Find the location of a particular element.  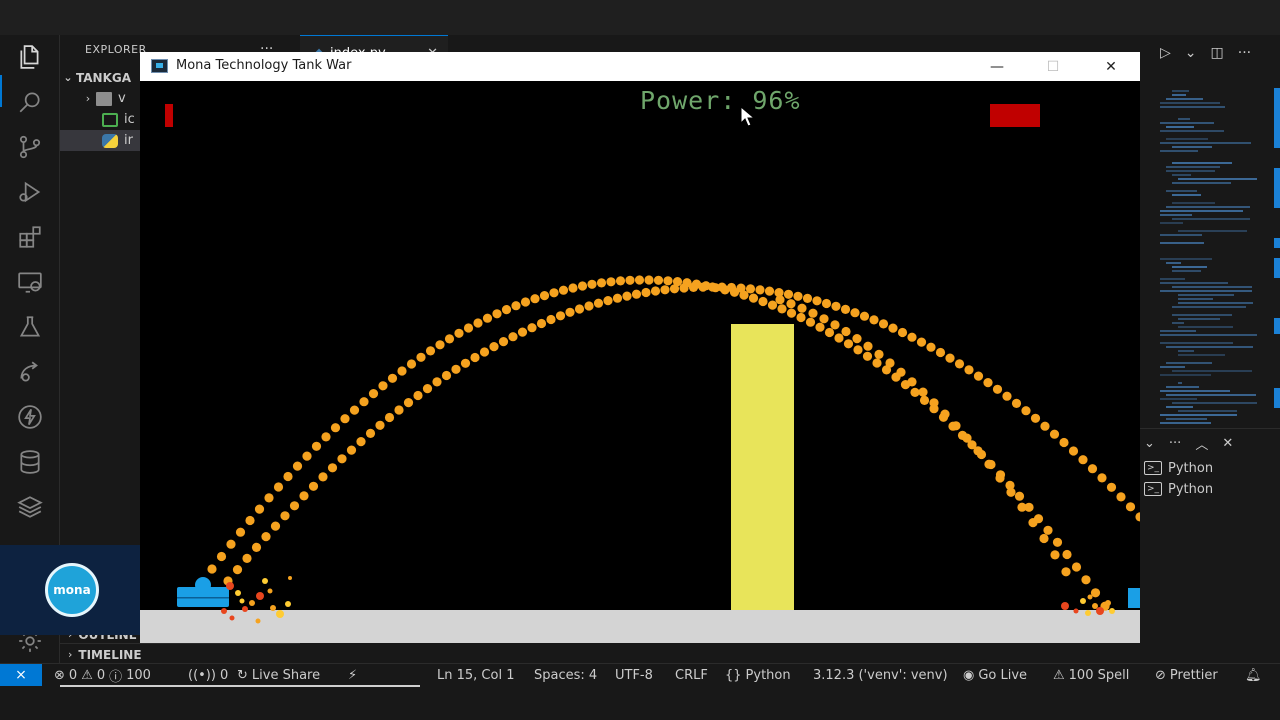

timeline-section: › TIMELINE is located at coordinates (180, 654).